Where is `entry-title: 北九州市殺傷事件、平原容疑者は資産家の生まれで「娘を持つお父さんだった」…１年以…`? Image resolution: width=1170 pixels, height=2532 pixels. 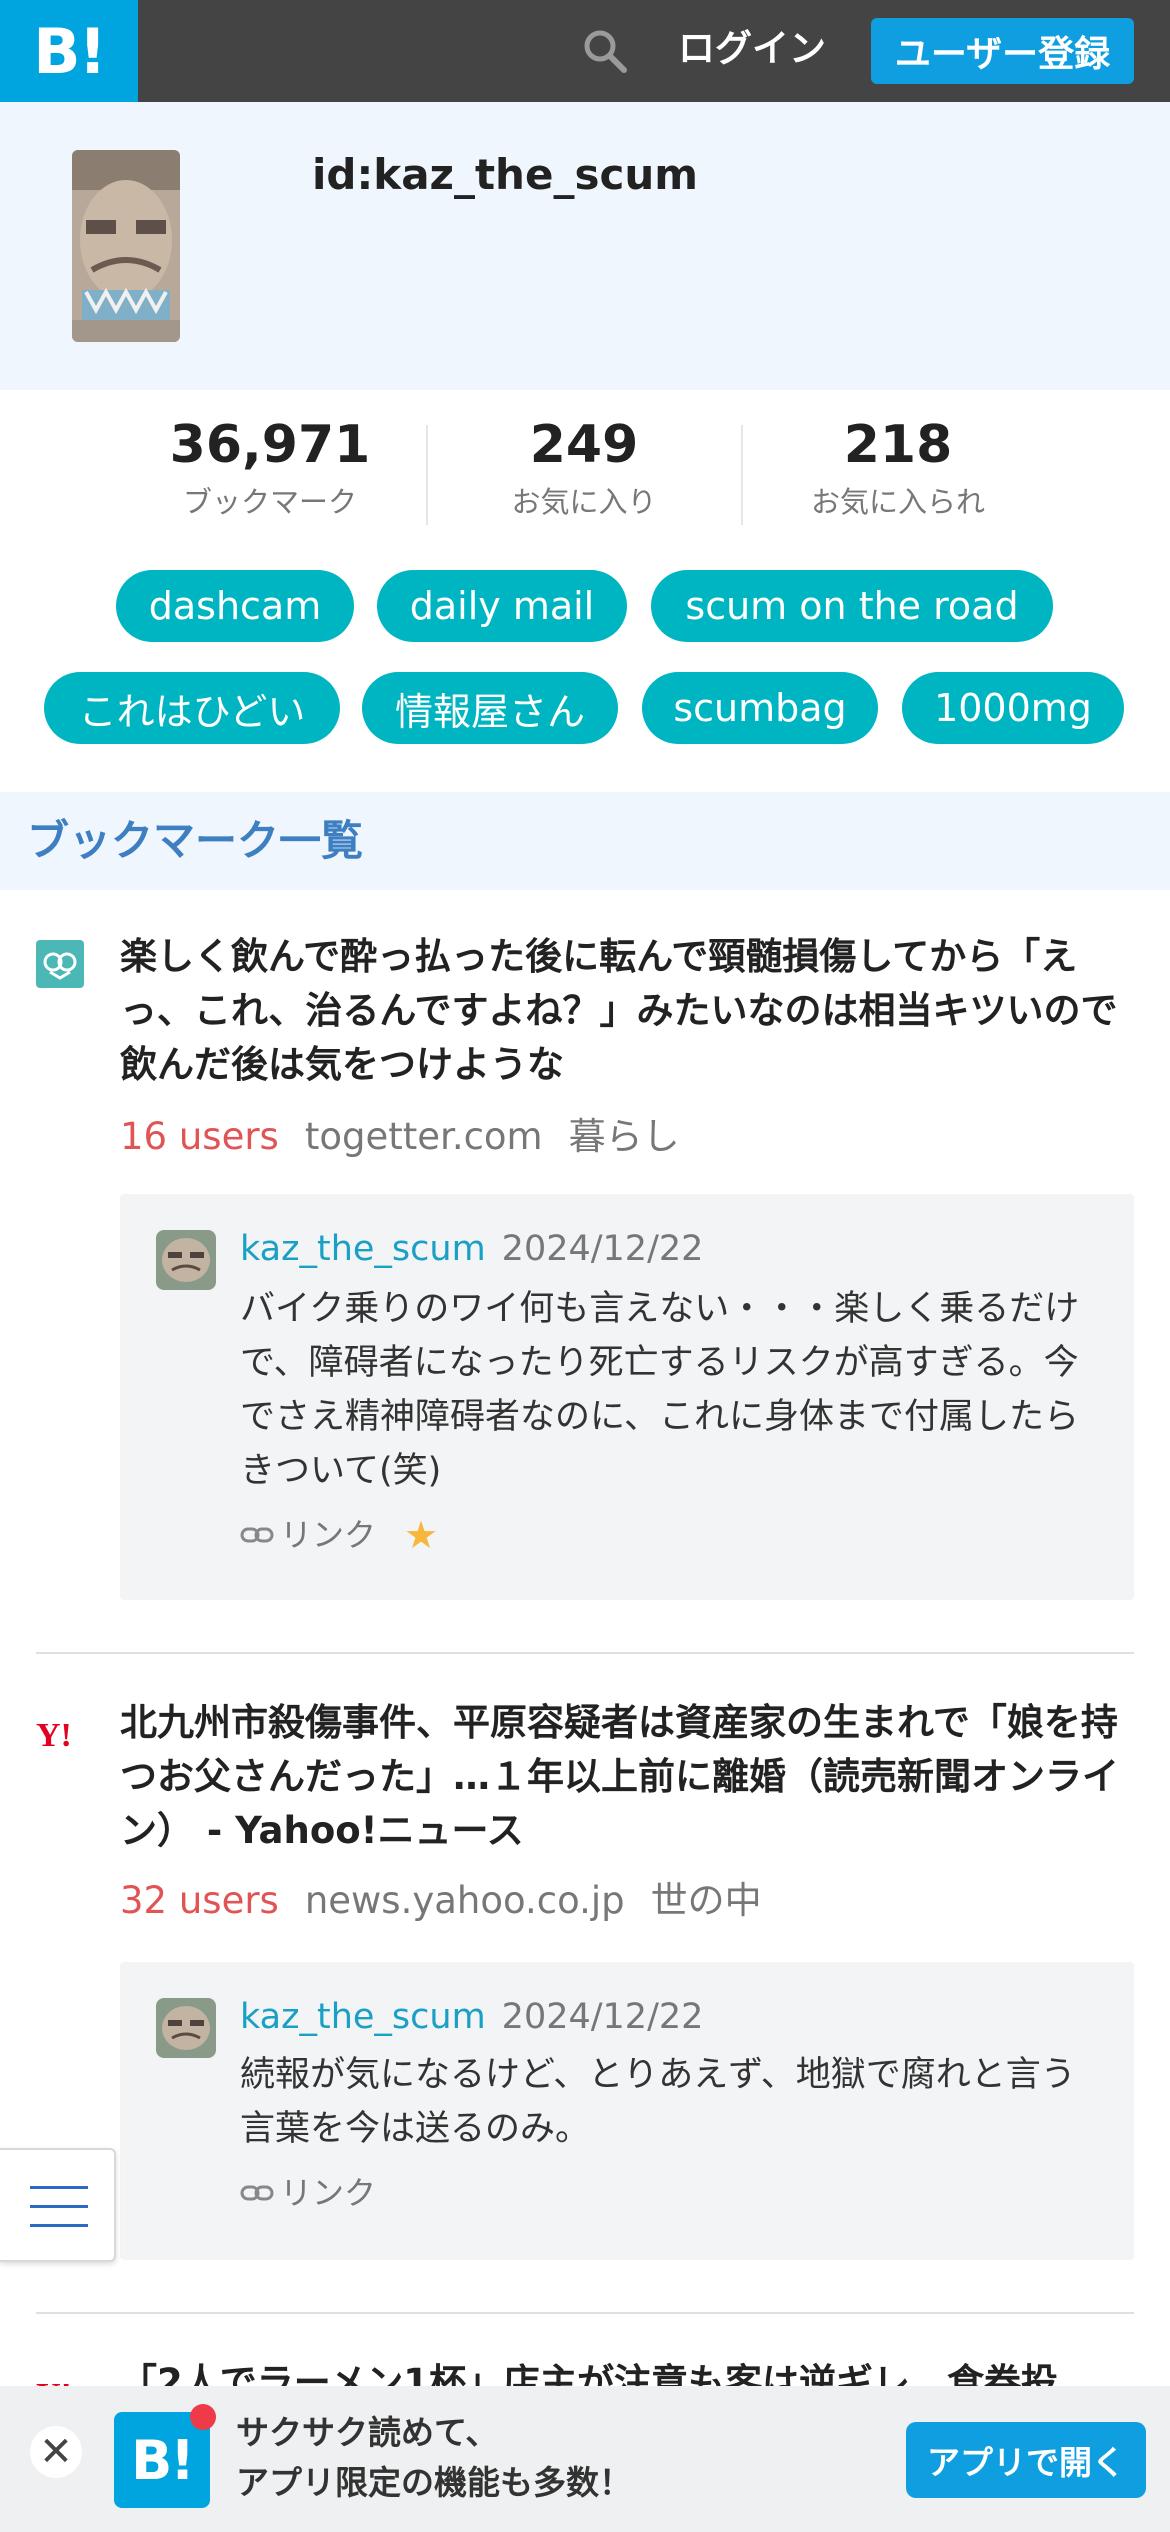 entry-title: 北九州市殺傷事件、平原容疑者は資産家の生まれで「娘を持つお父さんだった」…１年以… is located at coordinates (630, 1777).